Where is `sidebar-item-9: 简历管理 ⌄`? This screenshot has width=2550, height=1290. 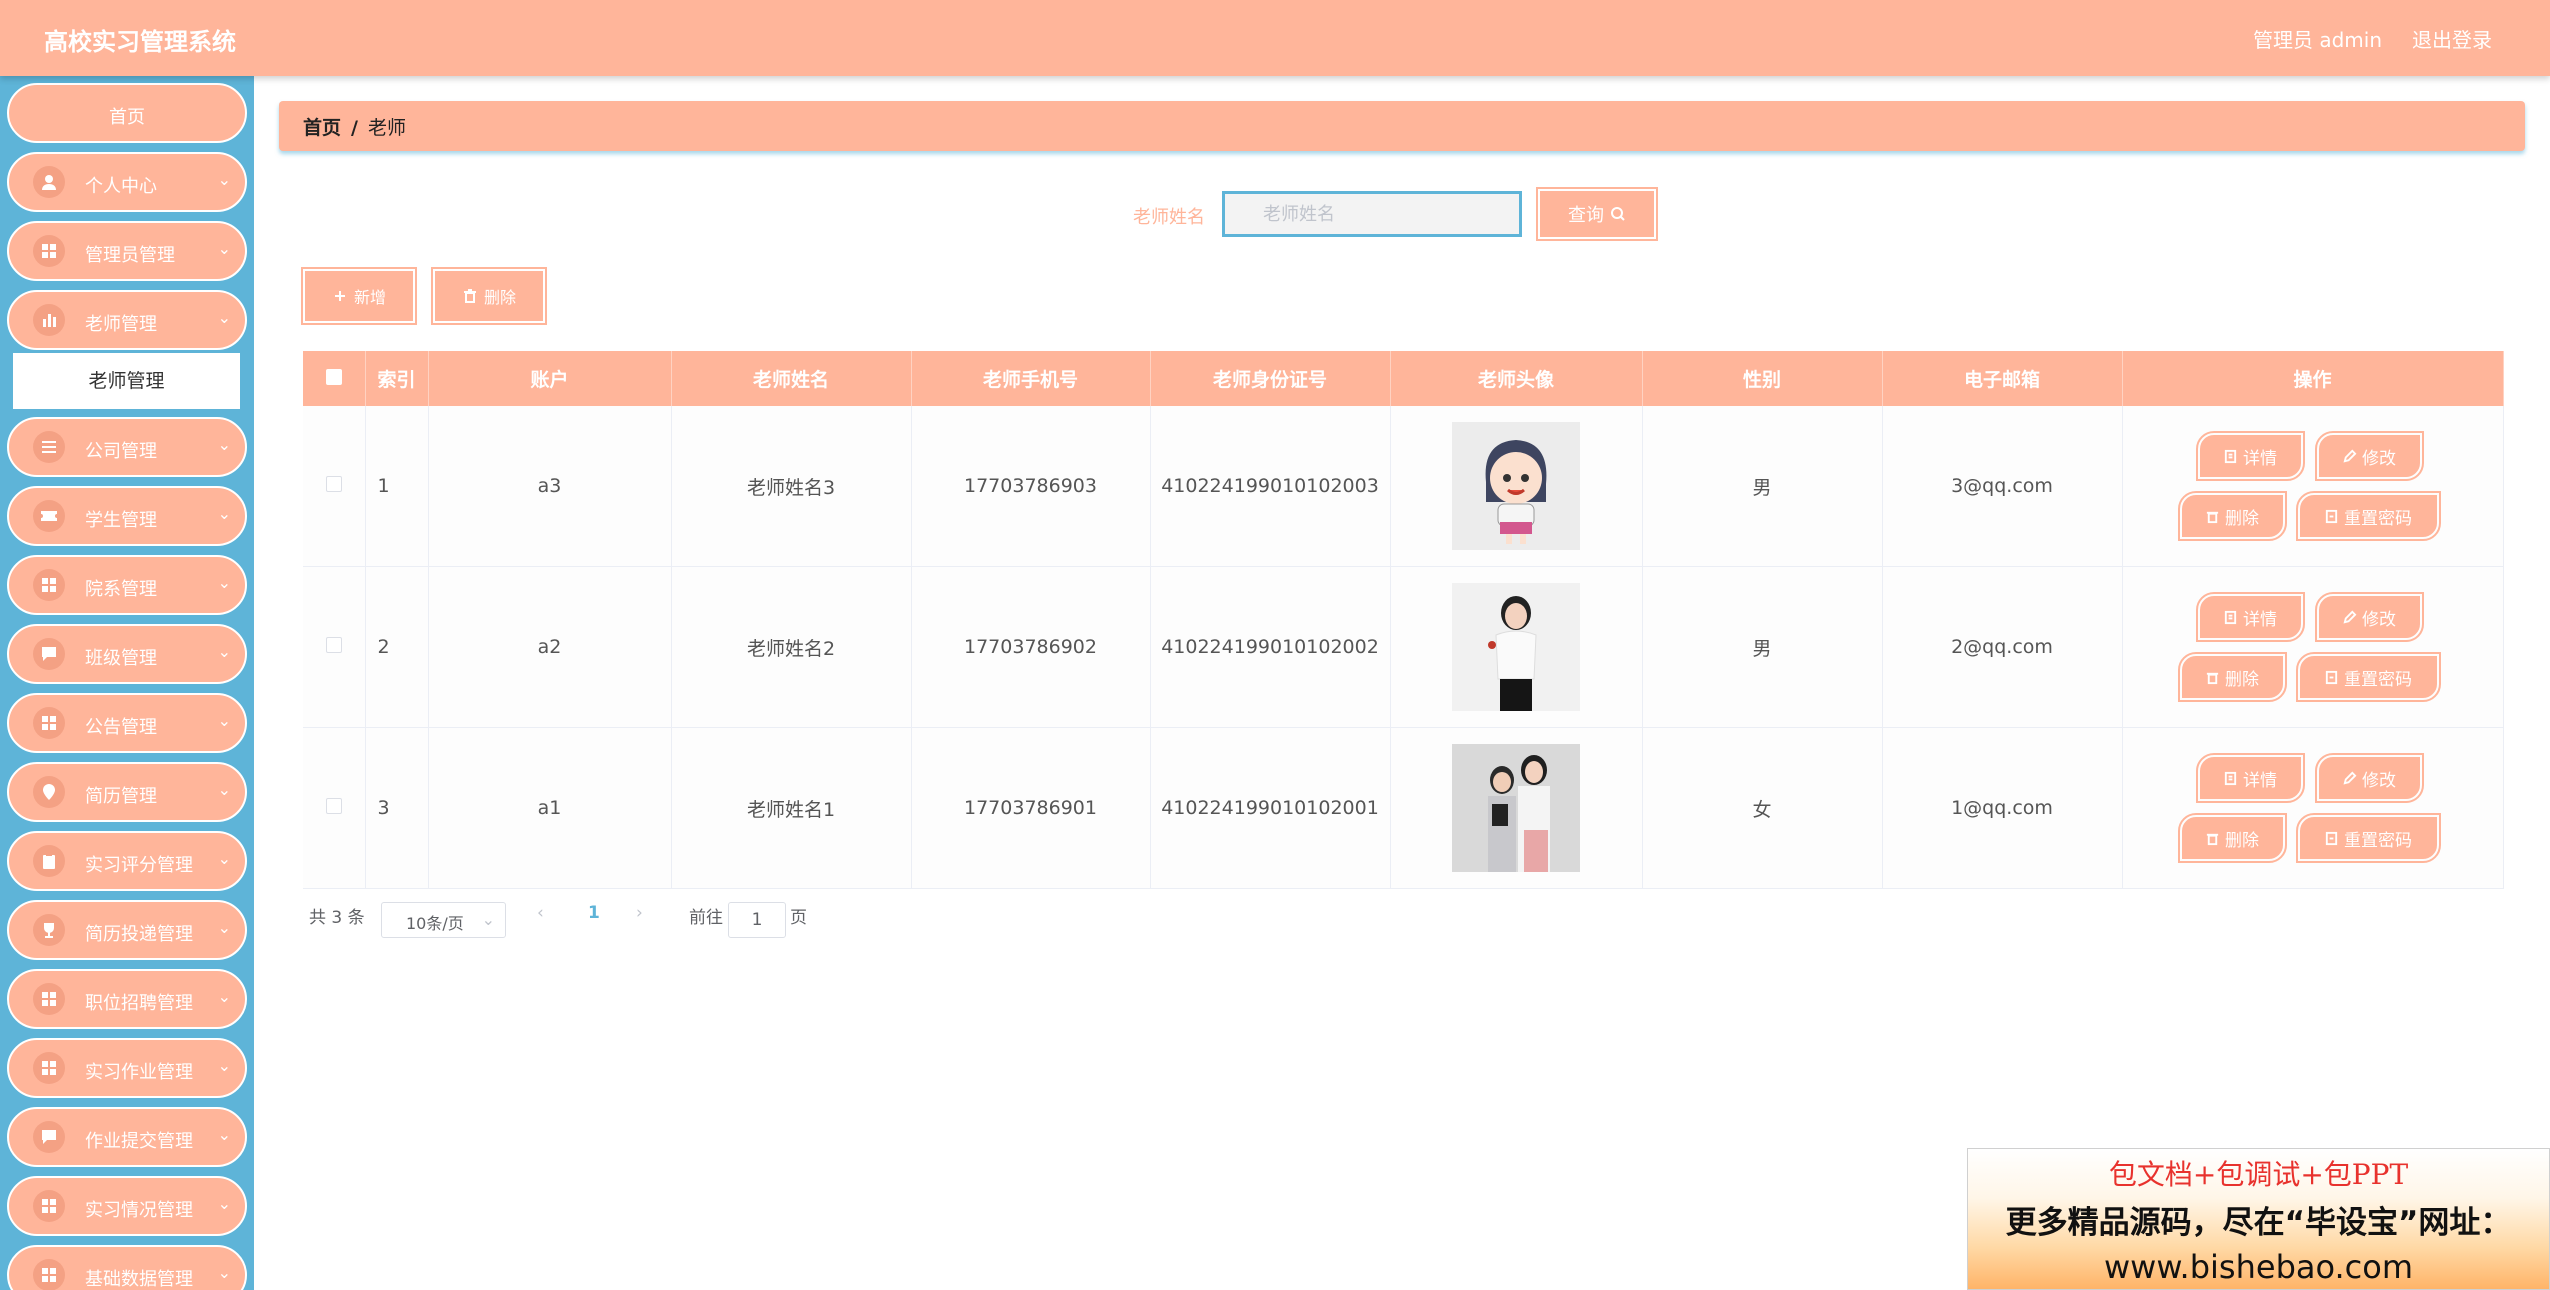 sidebar-item-9: 简历管理 ⌄ is located at coordinates (127, 792).